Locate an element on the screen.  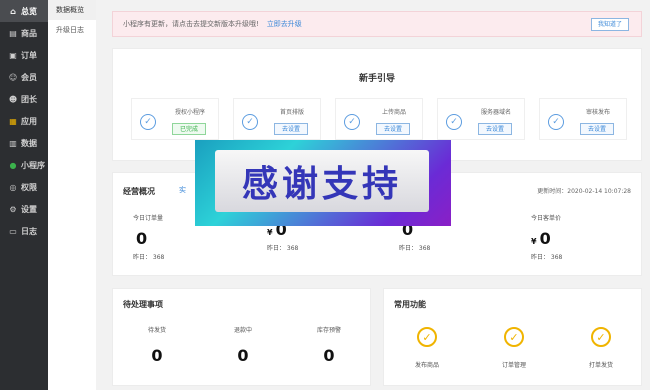
step-name: 授权小程序 is located at coordinates (189, 112).